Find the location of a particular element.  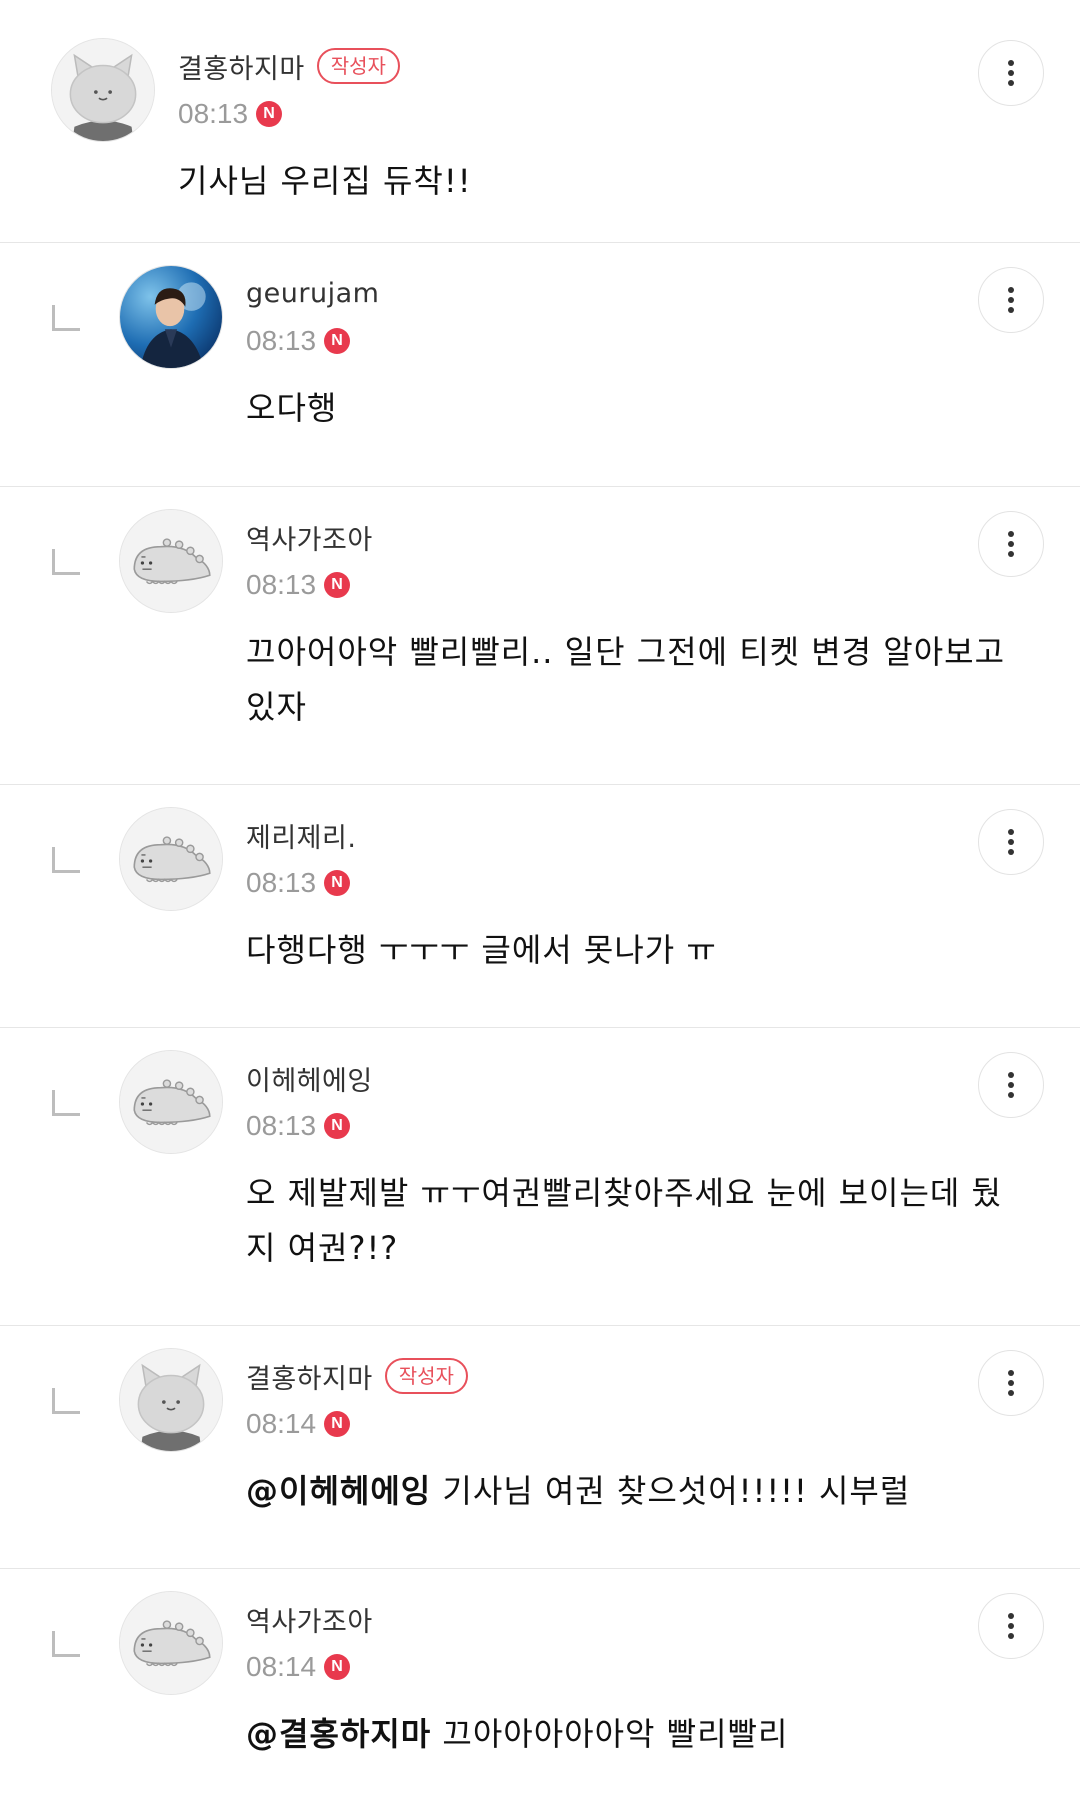

comment-text: @이헤헤에잉 기사님 여권 찾으섯어!!!!! 시부럴 is located at coordinates (626, 1491).